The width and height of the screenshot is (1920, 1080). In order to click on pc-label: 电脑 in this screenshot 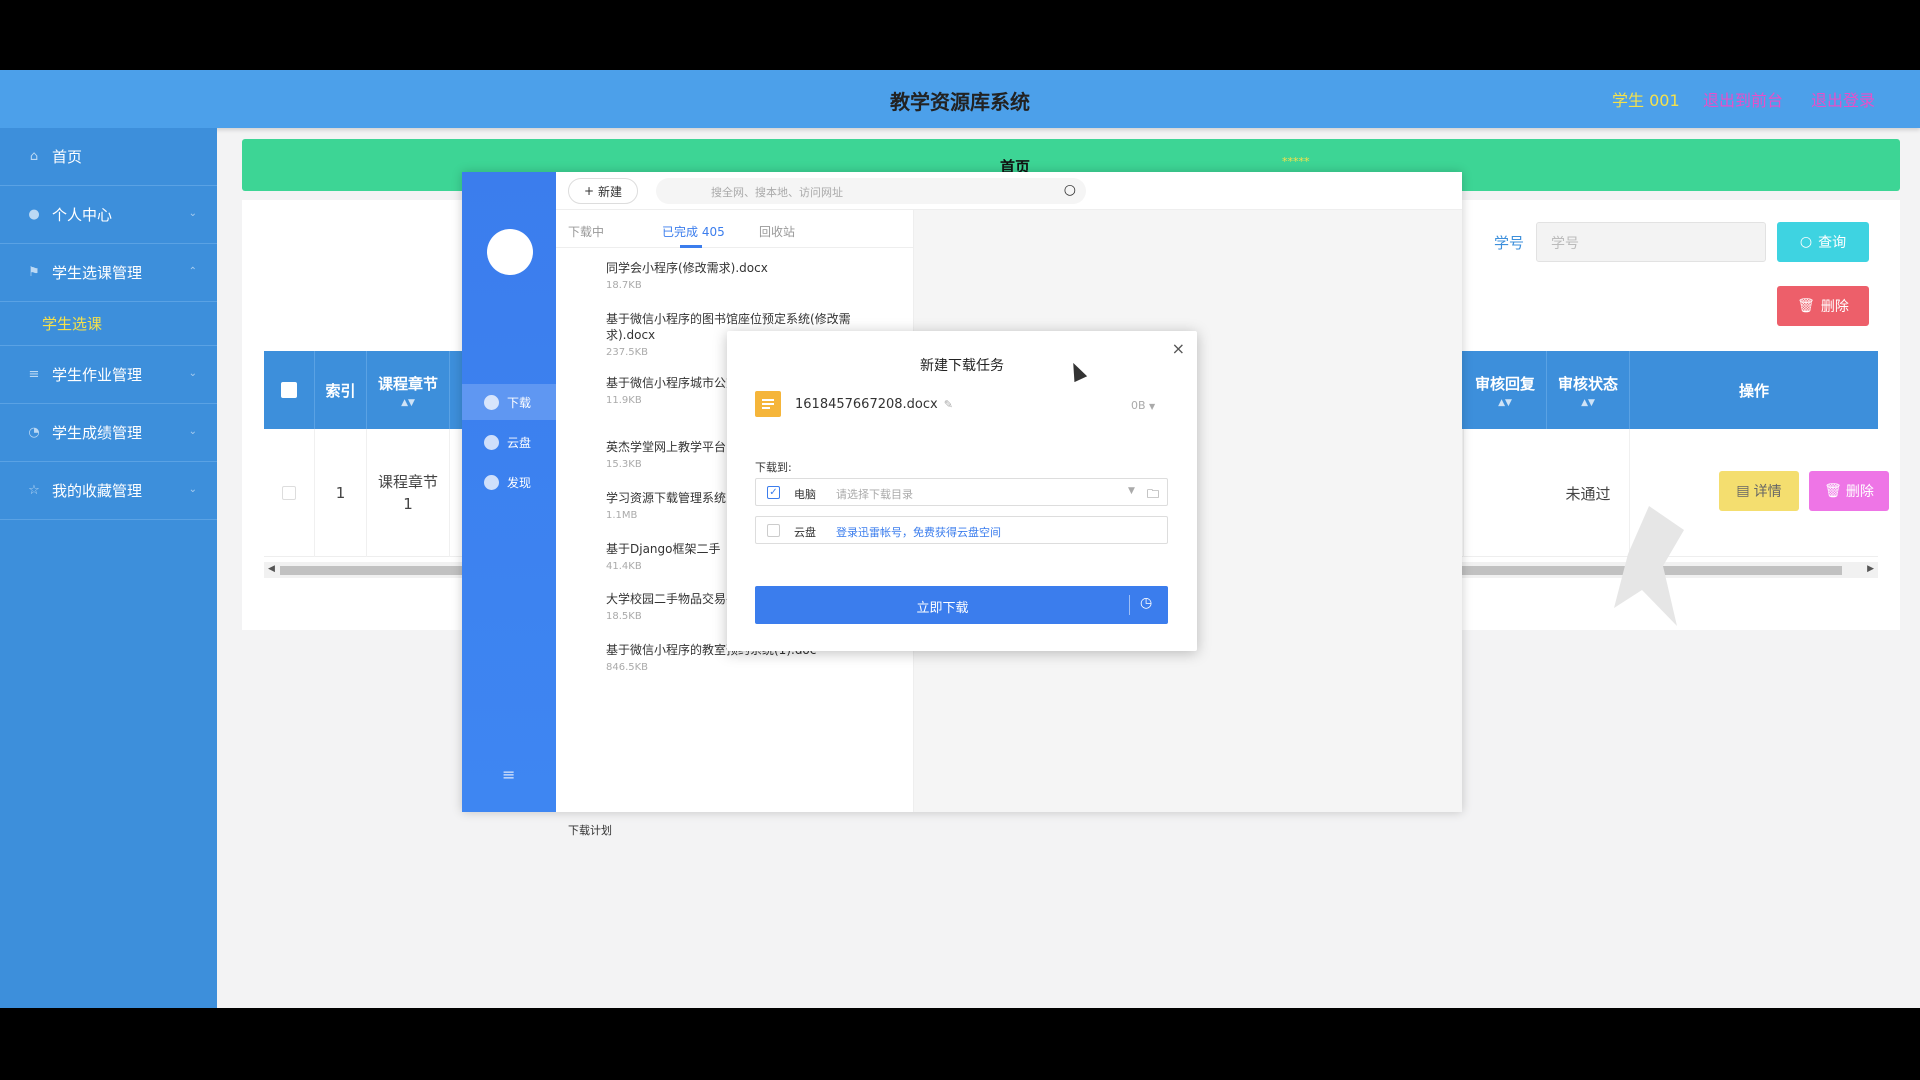, I will do `click(805, 494)`.